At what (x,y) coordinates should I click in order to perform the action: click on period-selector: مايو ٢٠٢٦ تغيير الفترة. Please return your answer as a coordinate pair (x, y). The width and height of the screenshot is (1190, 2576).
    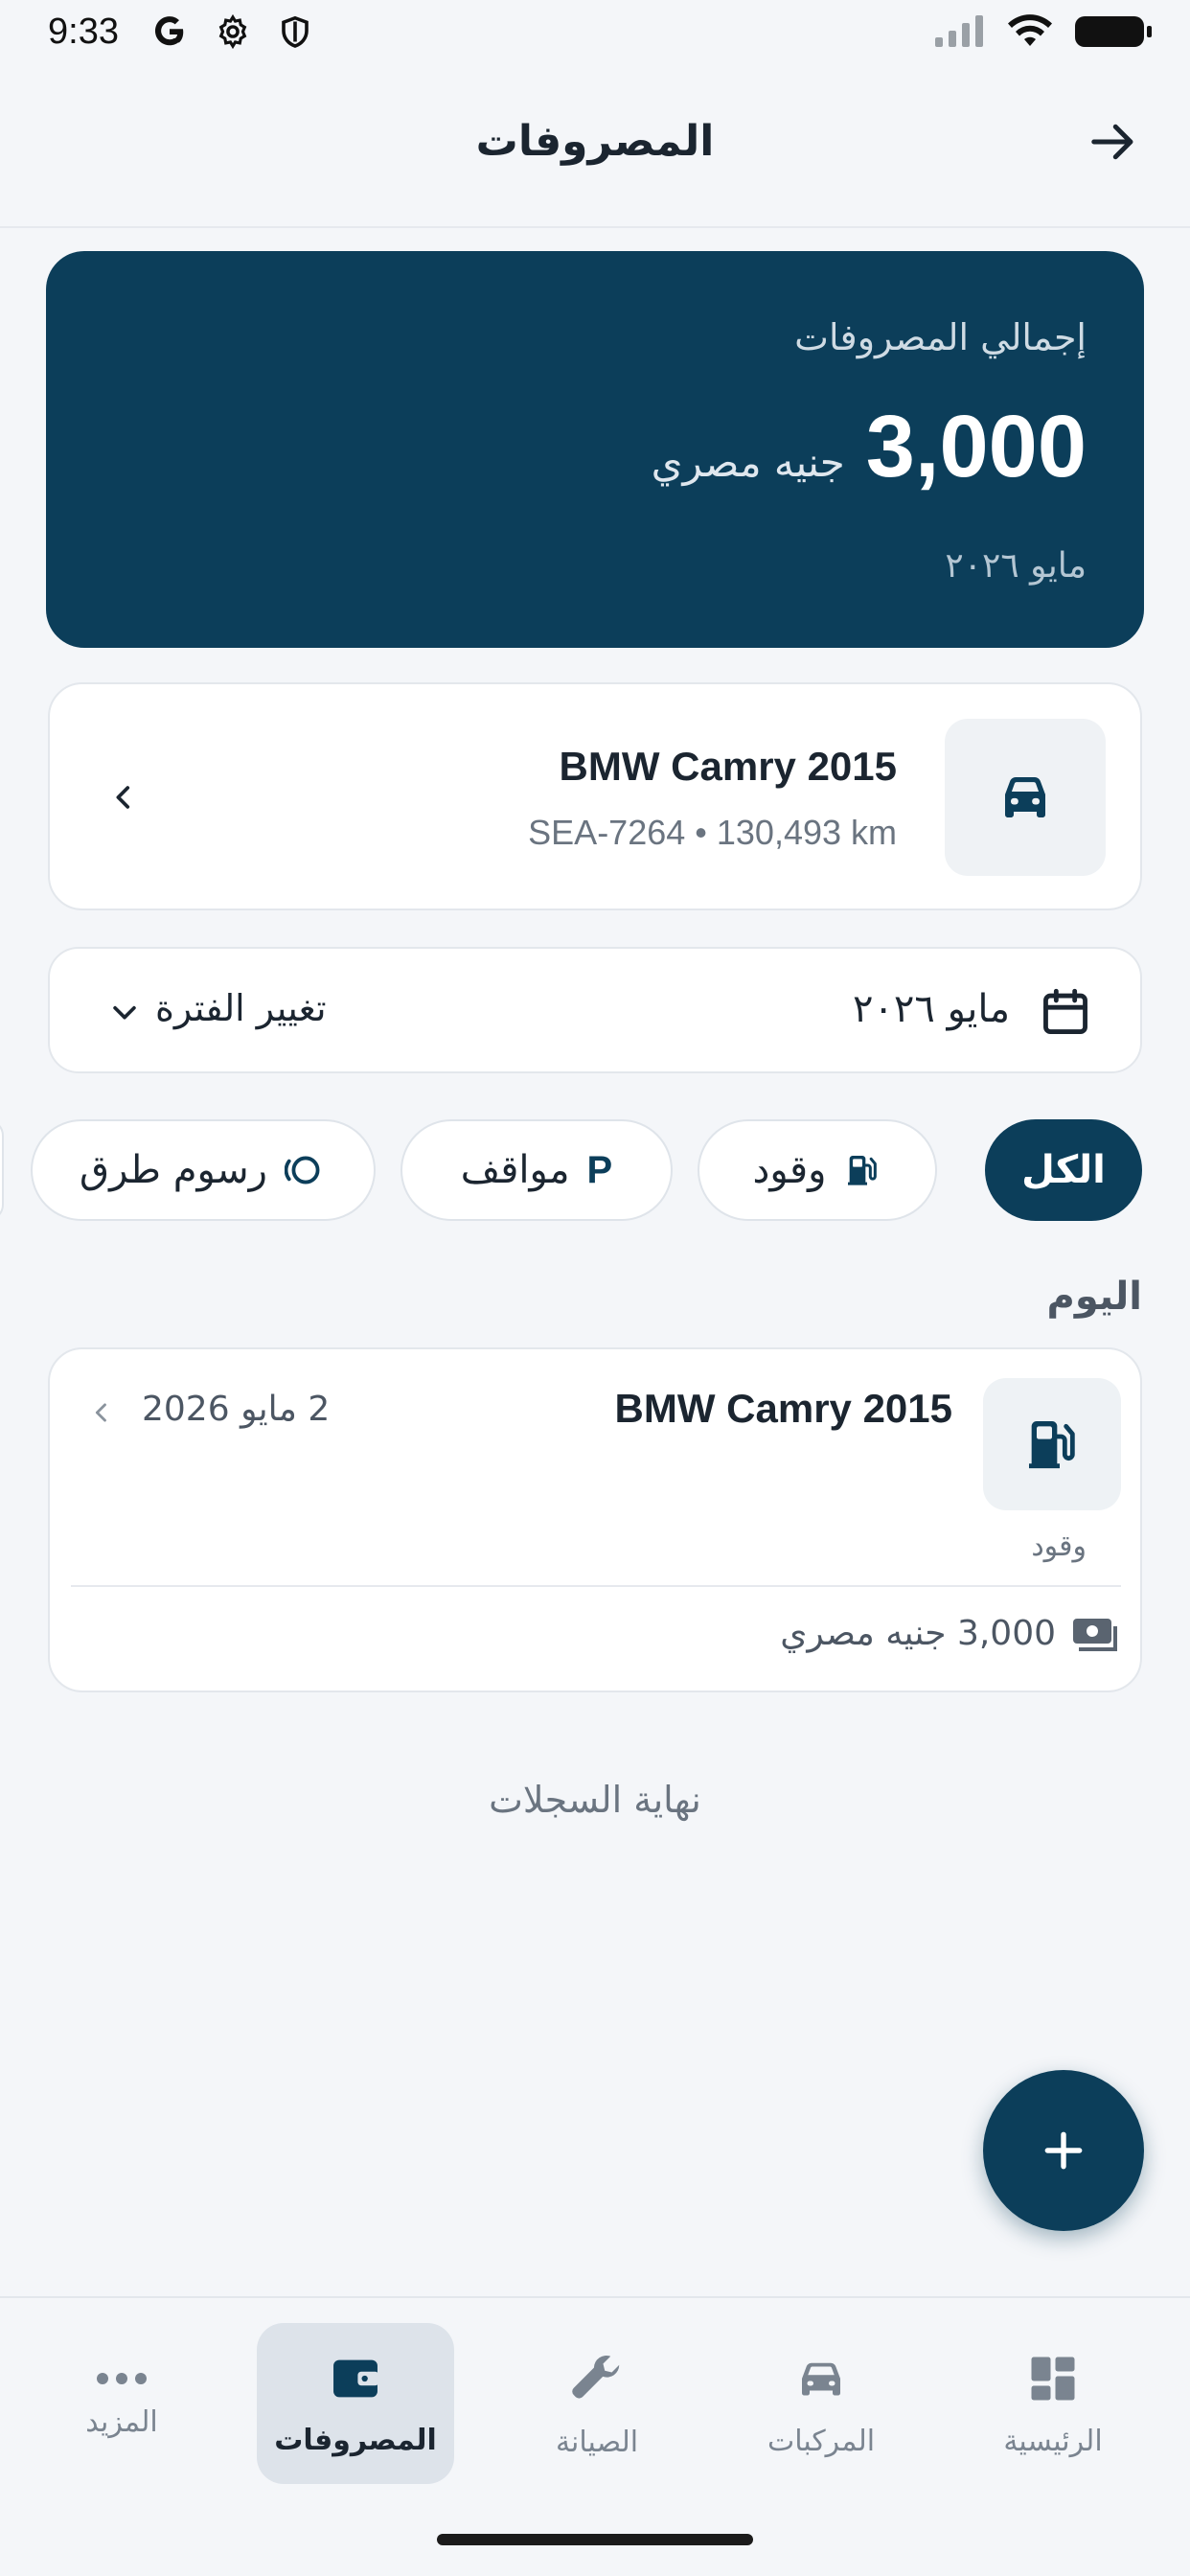
    Looking at the image, I should click on (595, 1010).